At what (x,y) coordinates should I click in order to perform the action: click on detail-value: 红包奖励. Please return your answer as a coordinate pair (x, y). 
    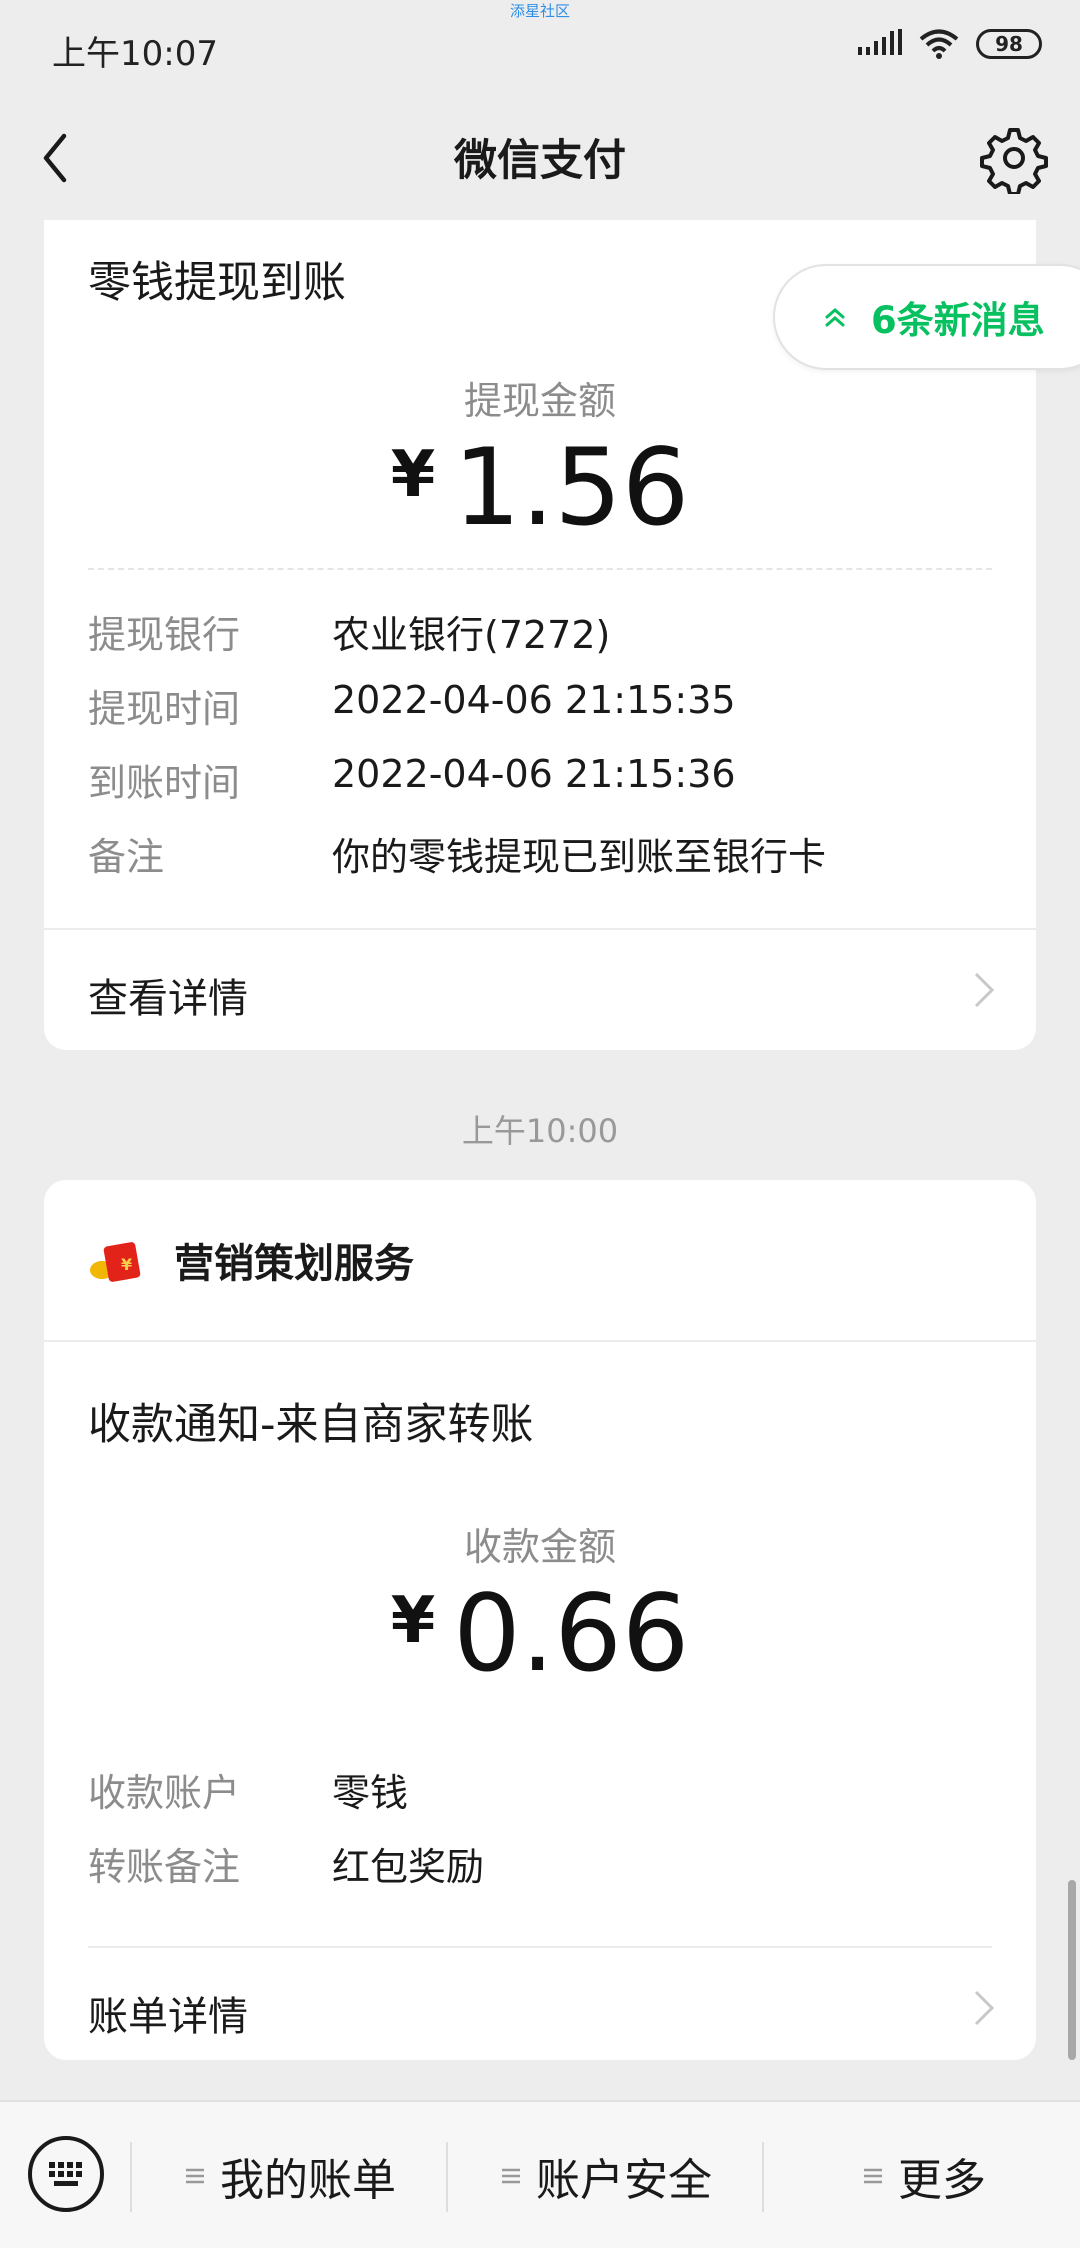
    Looking at the image, I should click on (408, 1867).